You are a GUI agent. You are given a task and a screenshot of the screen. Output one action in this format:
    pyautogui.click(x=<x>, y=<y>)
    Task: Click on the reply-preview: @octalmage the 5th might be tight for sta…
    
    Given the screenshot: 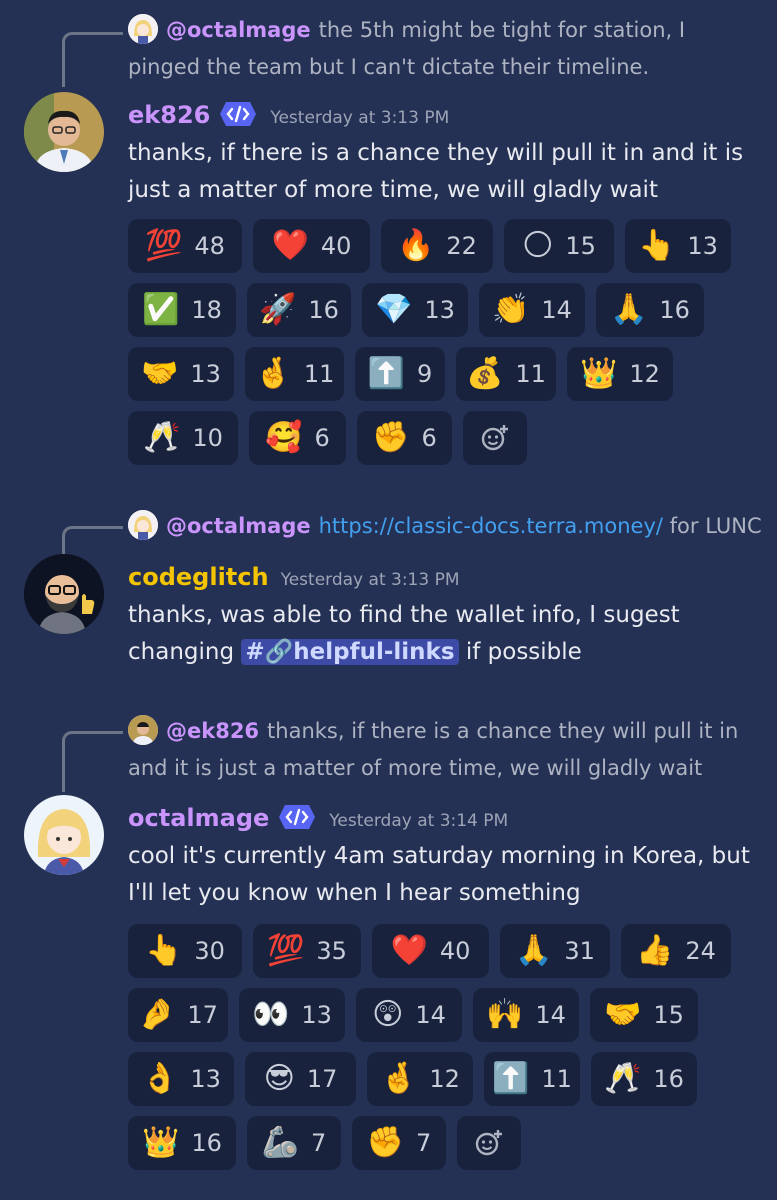 What is the action you would take?
    pyautogui.click(x=442, y=49)
    